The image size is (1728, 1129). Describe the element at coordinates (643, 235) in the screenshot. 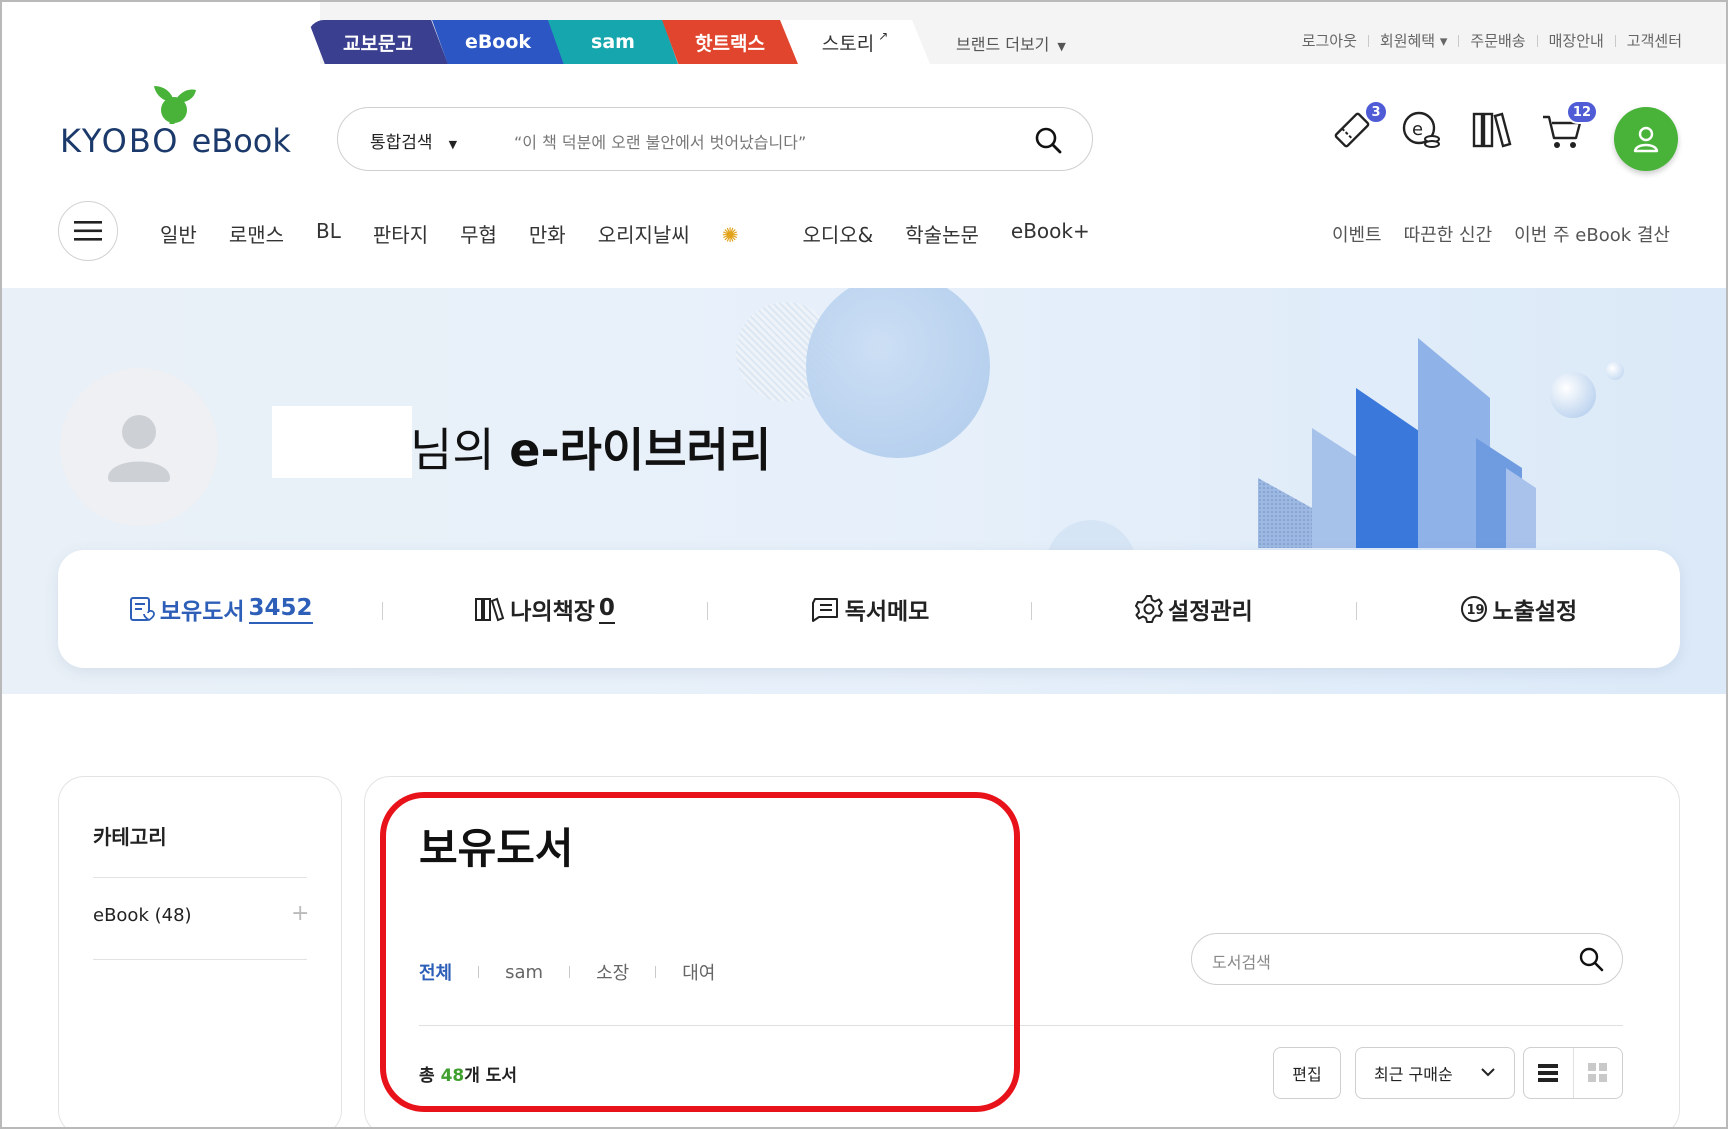

I see `nav-original-label: 오리지날씨` at that location.